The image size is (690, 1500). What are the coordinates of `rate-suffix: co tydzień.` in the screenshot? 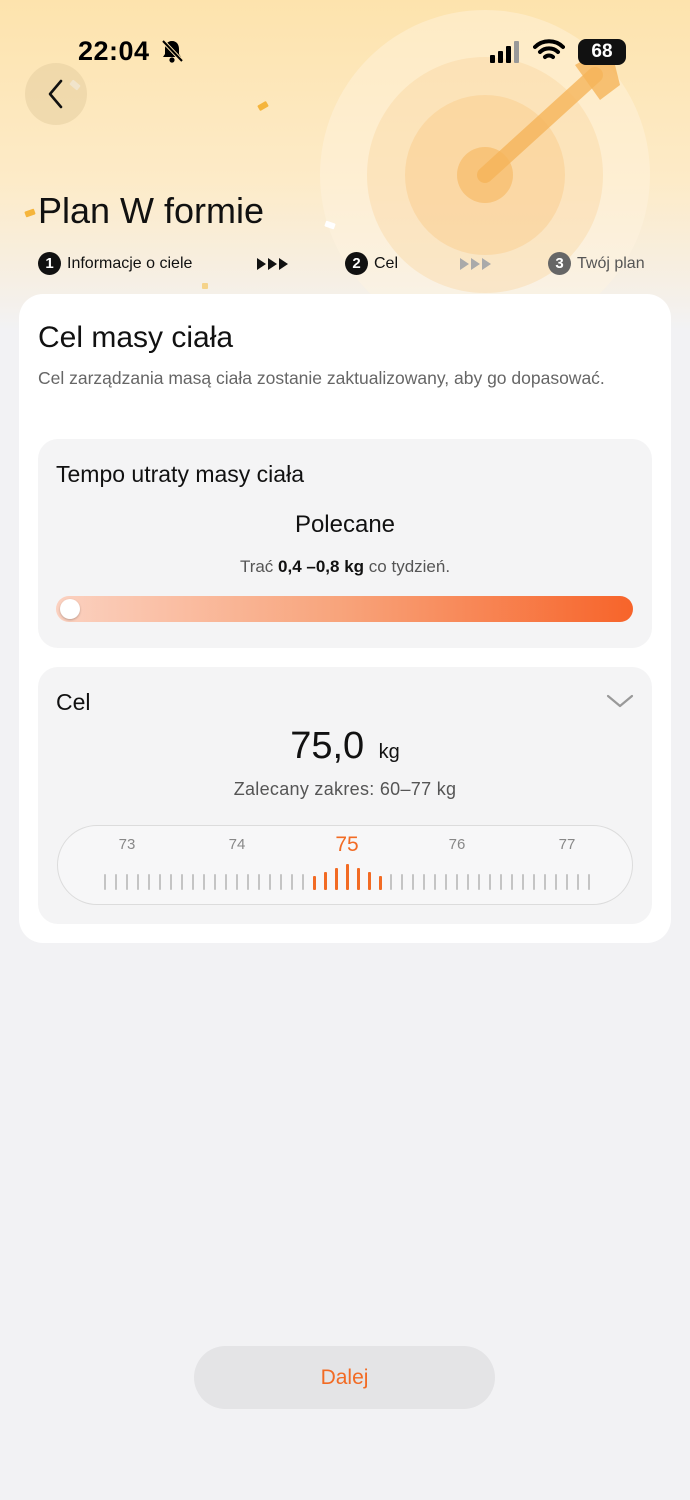 It's located at (409, 566).